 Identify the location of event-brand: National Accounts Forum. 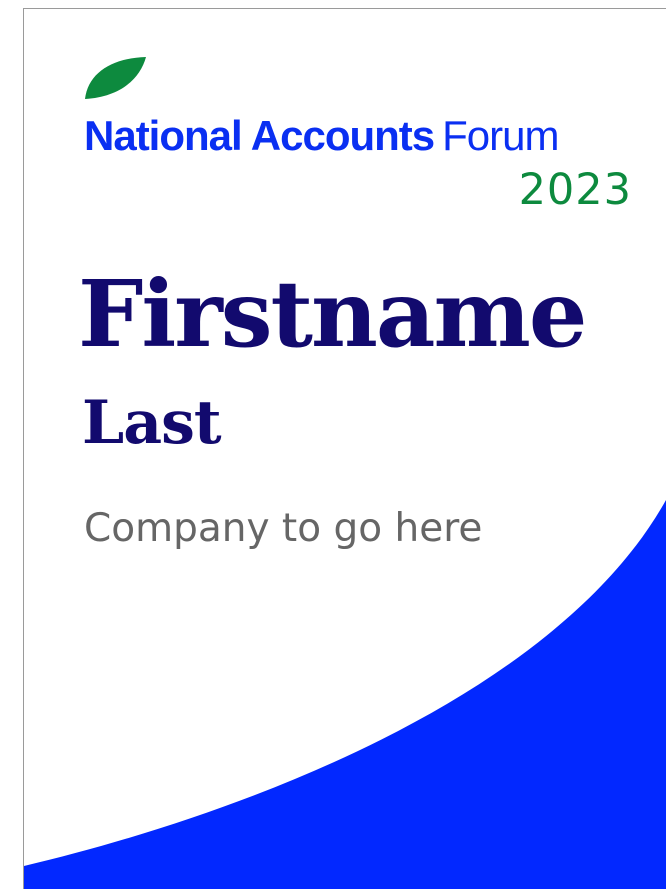
(322, 136).